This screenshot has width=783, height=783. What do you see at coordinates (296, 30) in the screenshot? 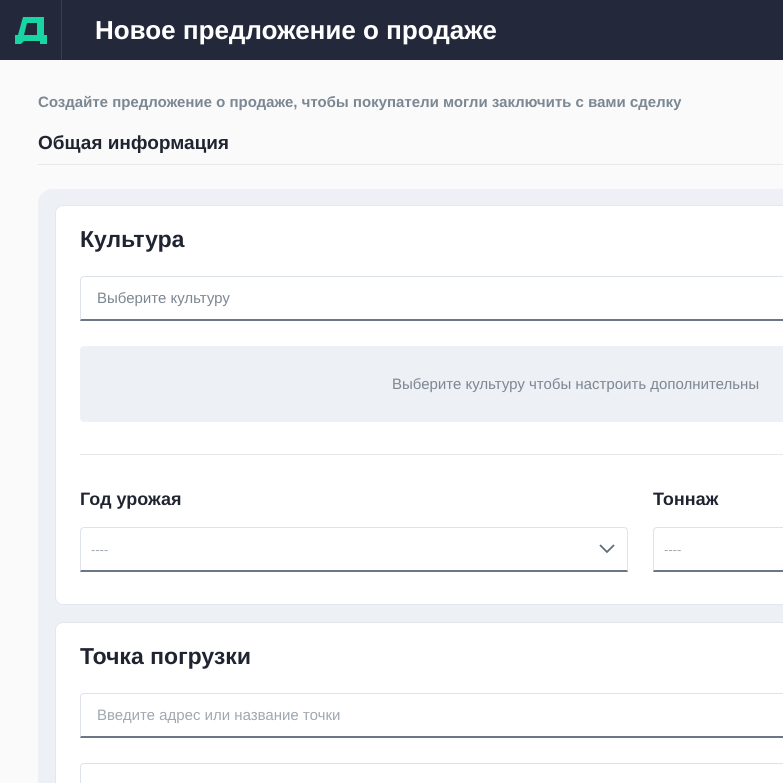
I see `page-title: Новое предложение о продаже` at bounding box center [296, 30].